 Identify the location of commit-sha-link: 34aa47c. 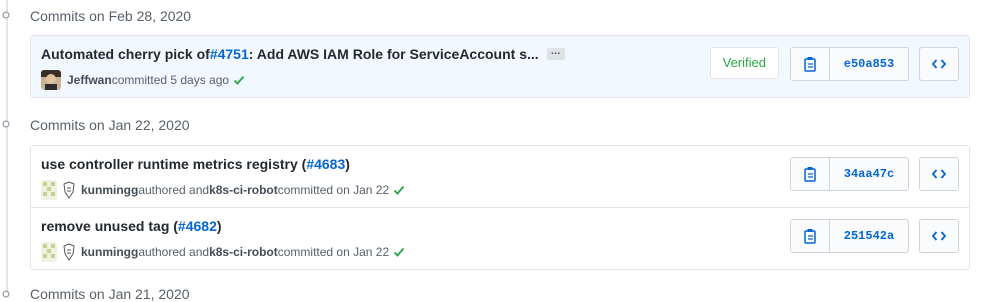
(869, 174).